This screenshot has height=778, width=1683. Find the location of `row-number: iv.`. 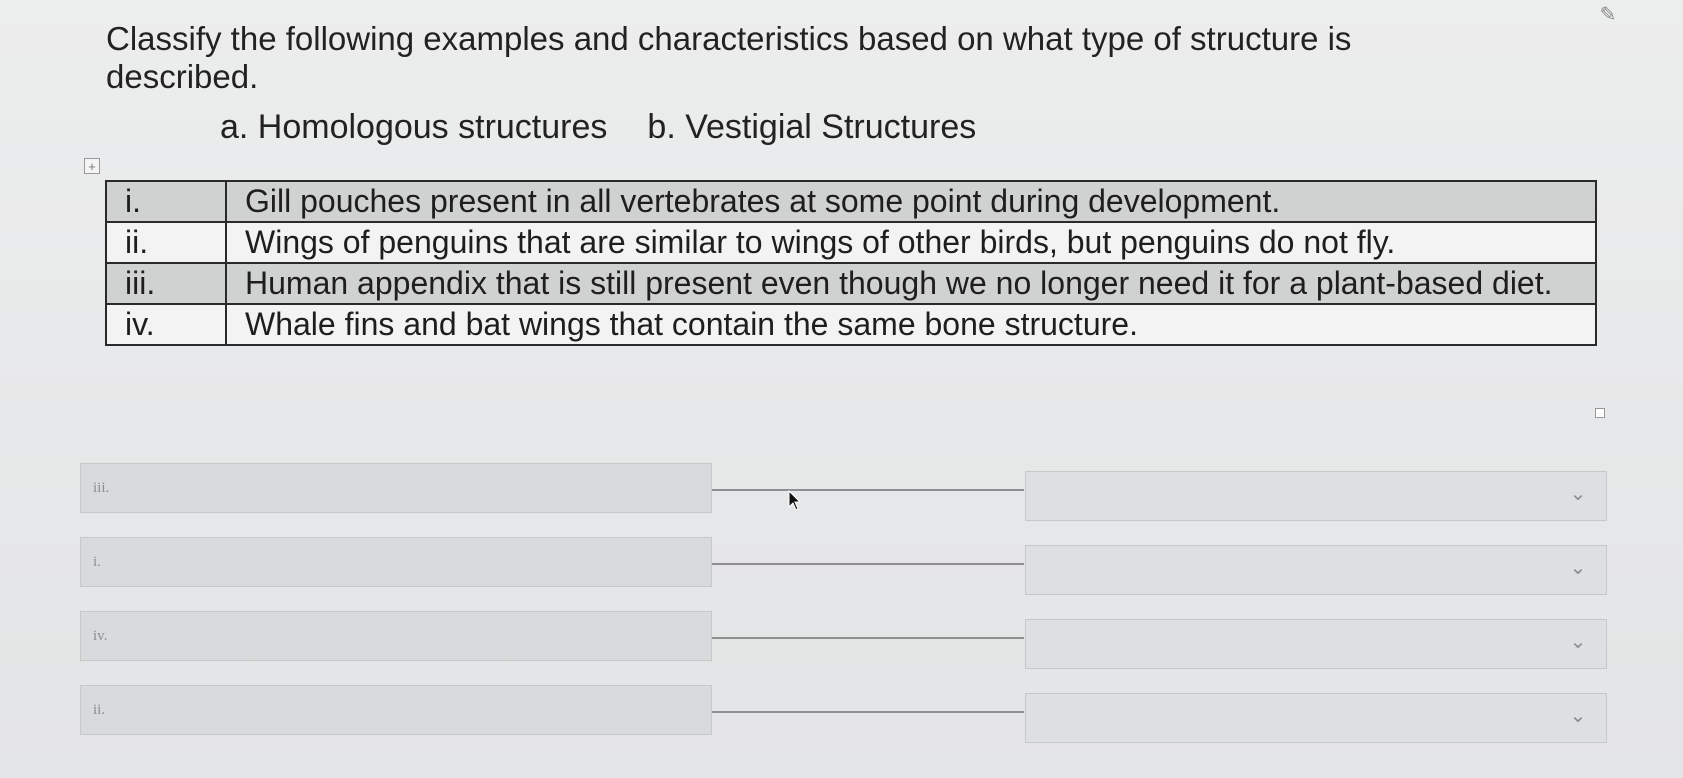

row-number: iv. is located at coordinates (166, 324).